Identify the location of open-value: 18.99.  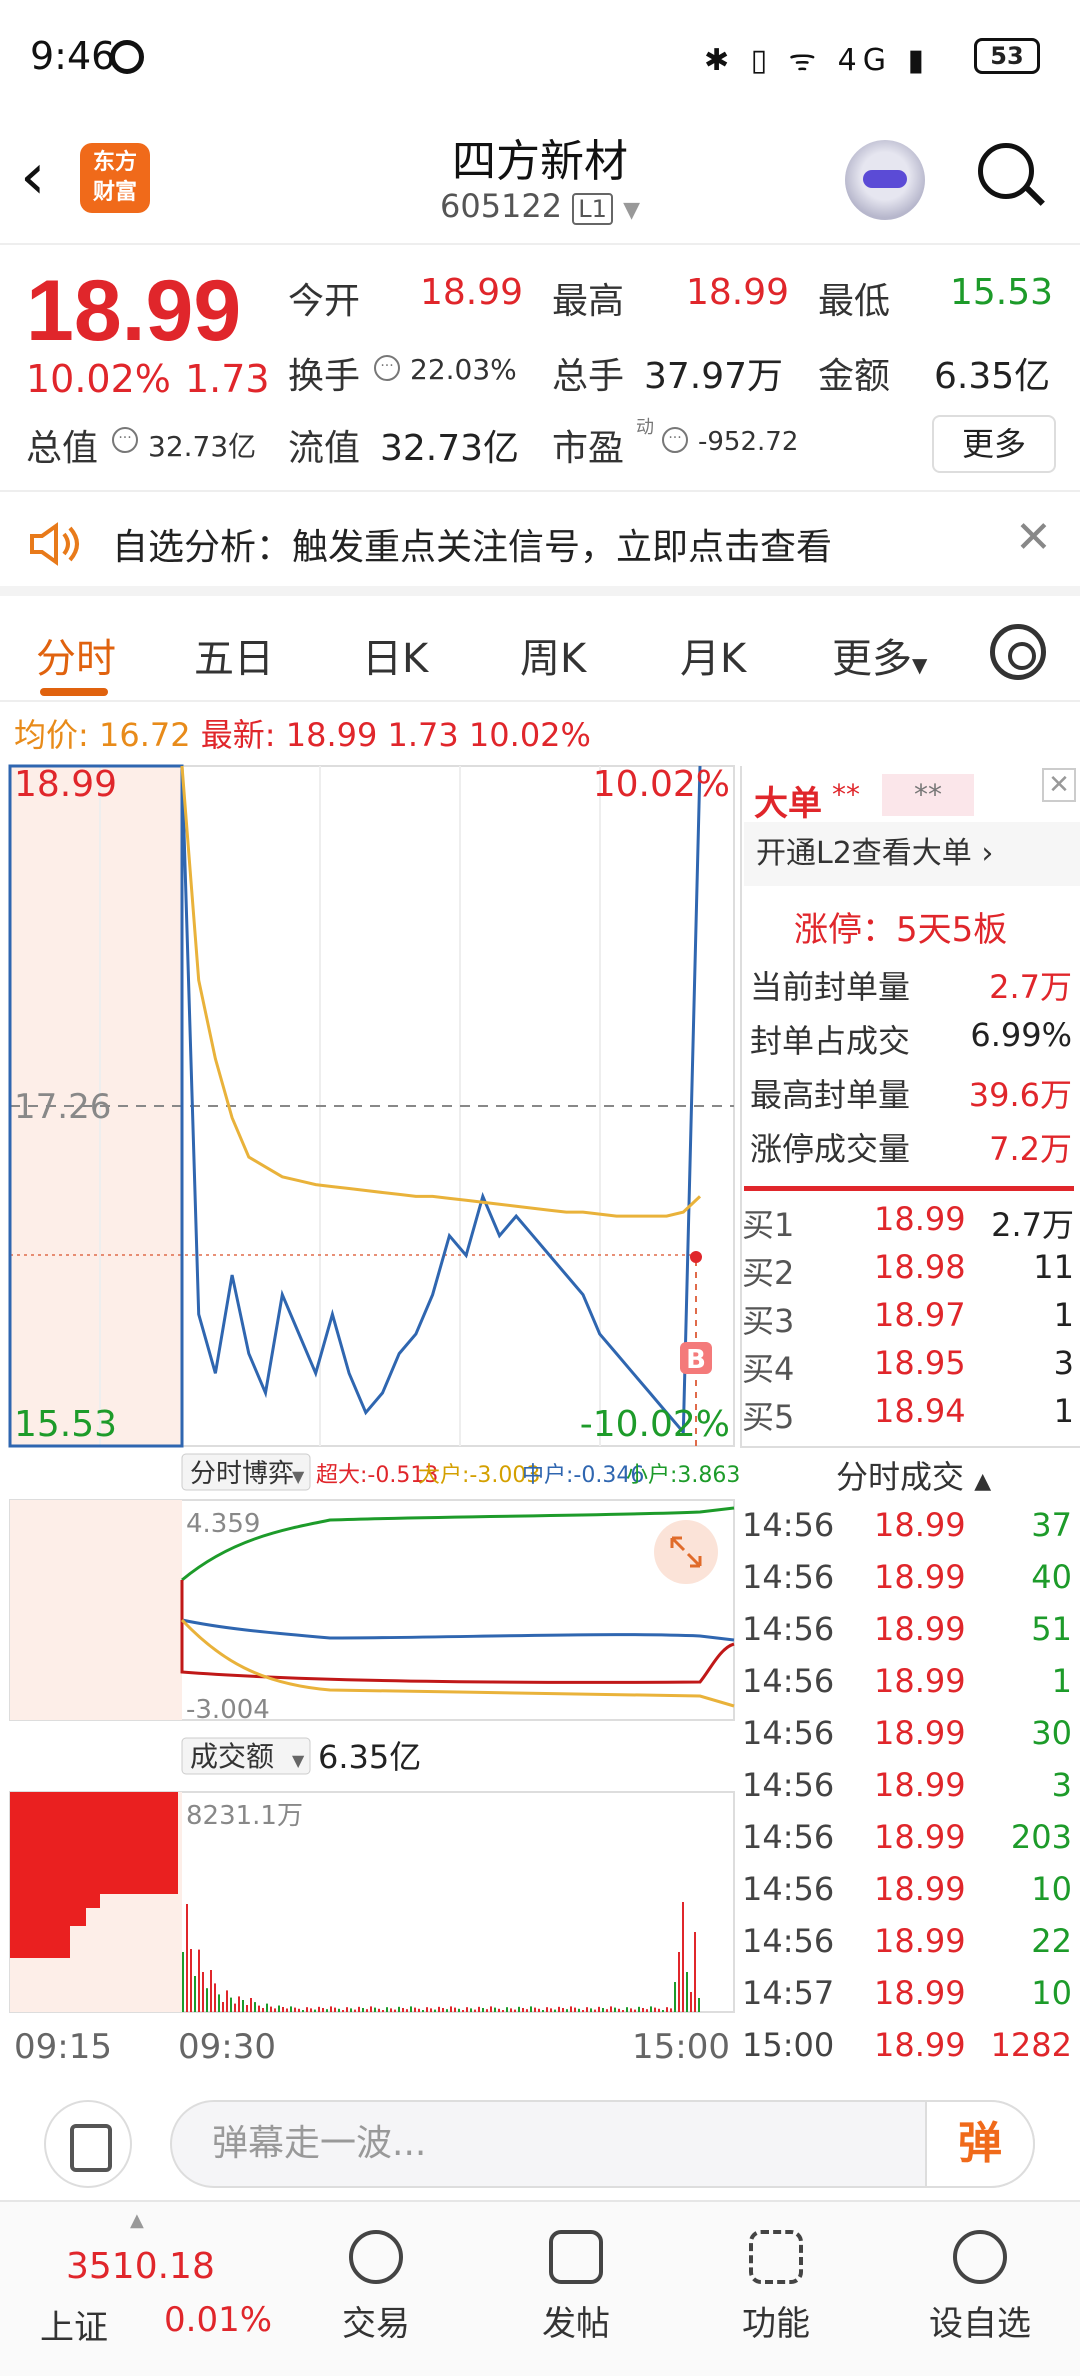
(472, 292).